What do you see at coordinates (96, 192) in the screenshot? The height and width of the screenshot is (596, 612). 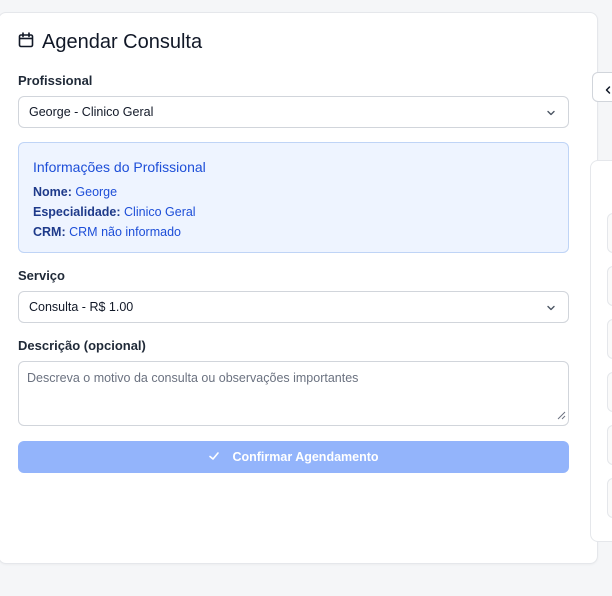 I see `info-nome-value: George` at bounding box center [96, 192].